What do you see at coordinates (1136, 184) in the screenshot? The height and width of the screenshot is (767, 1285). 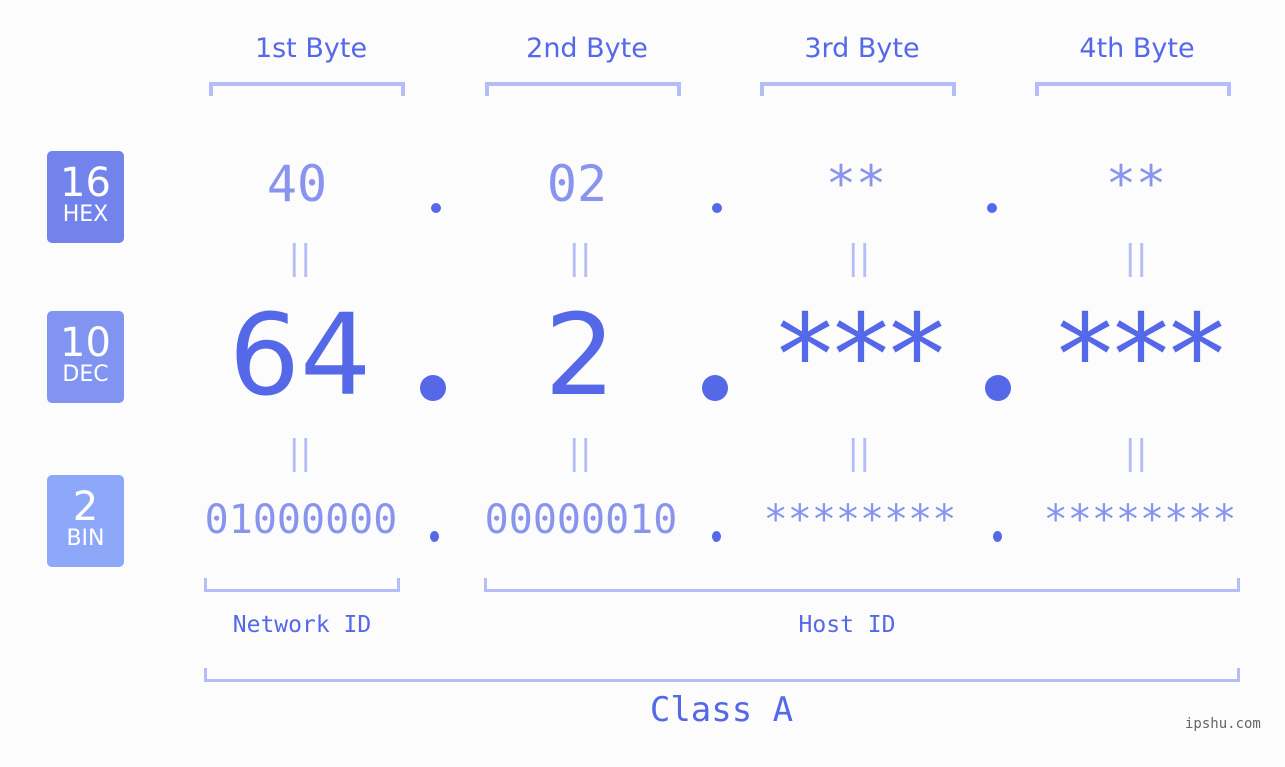 I see `hex-value-4: **` at bounding box center [1136, 184].